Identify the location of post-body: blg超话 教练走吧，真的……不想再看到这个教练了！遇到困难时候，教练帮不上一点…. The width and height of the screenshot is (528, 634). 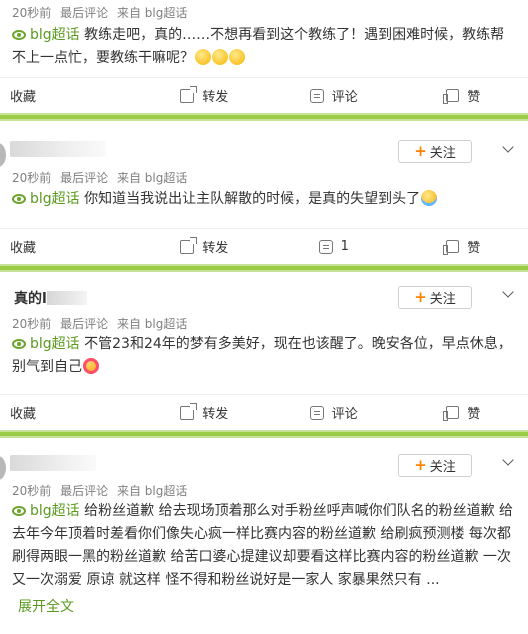
(264, 47).